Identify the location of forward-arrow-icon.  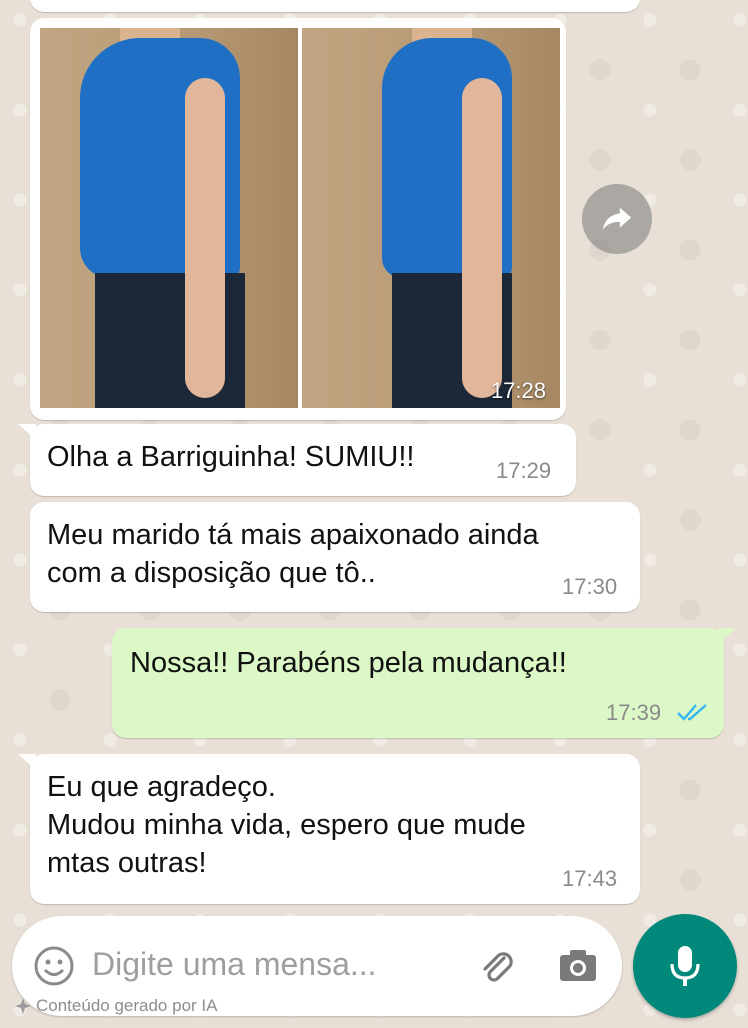
(617, 219).